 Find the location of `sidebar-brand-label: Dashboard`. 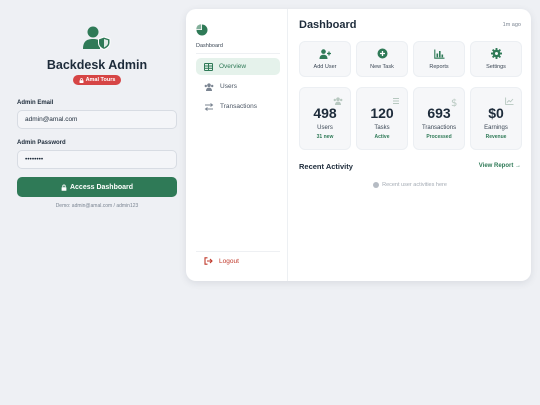

sidebar-brand-label: Dashboard is located at coordinates (209, 46).